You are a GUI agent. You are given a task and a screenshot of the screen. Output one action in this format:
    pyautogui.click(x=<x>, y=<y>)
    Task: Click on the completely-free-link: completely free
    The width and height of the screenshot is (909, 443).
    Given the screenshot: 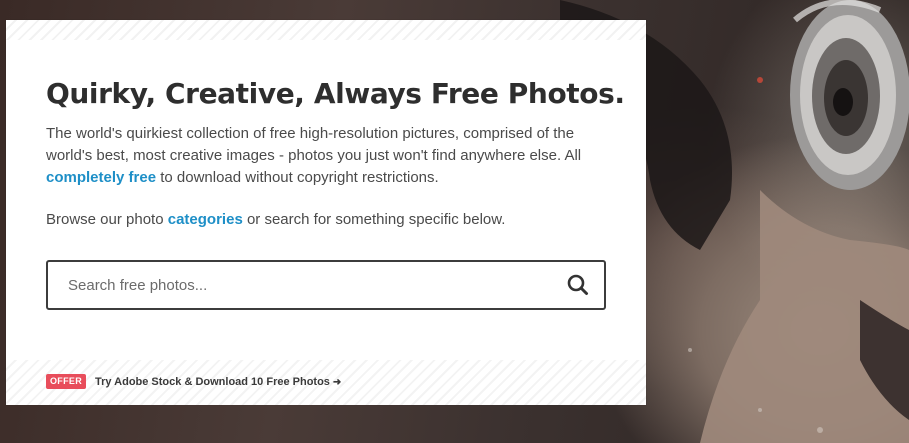 What is the action you would take?
    pyautogui.click(x=101, y=177)
    